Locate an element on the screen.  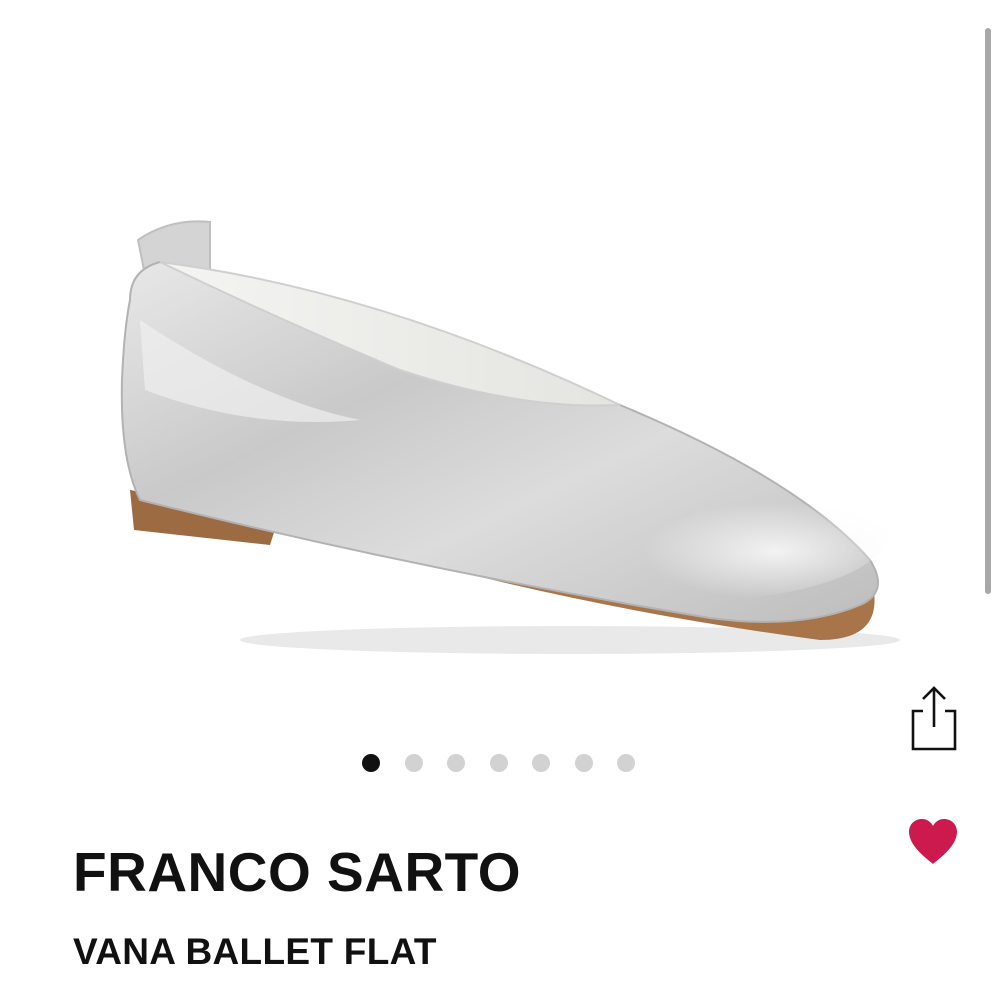
carousel-indicator is located at coordinates (498, 763).